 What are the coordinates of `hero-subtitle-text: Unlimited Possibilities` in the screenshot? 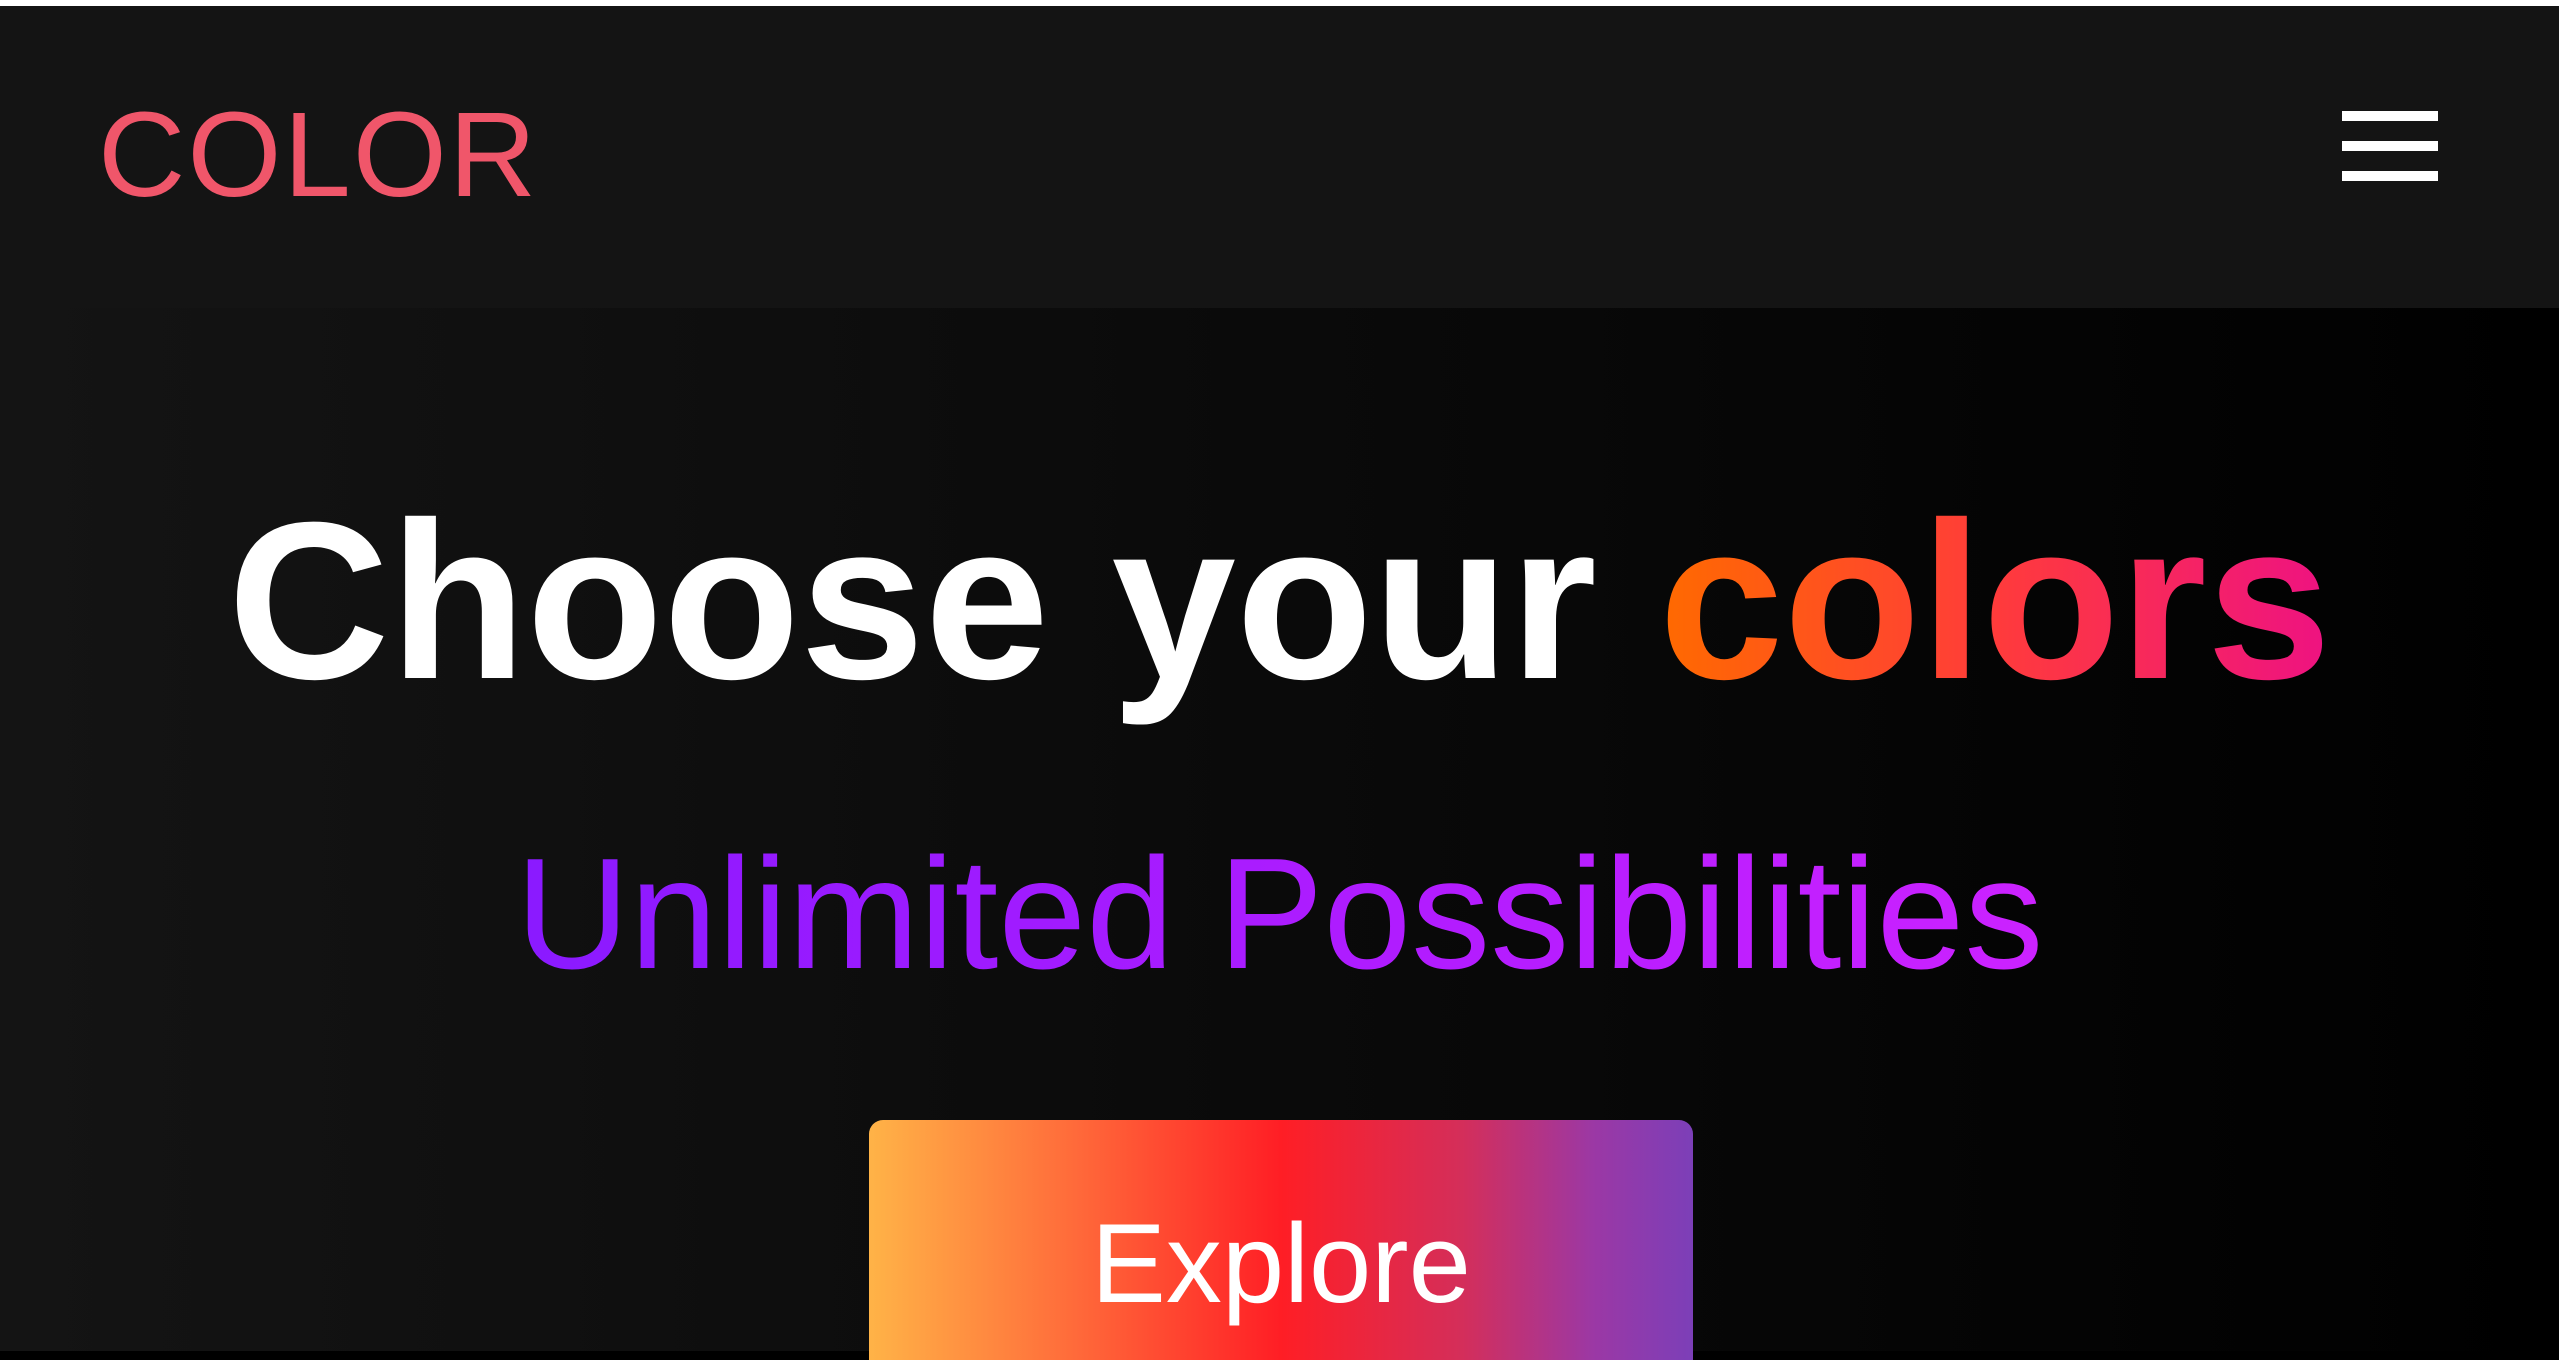 It's located at (1279, 914).